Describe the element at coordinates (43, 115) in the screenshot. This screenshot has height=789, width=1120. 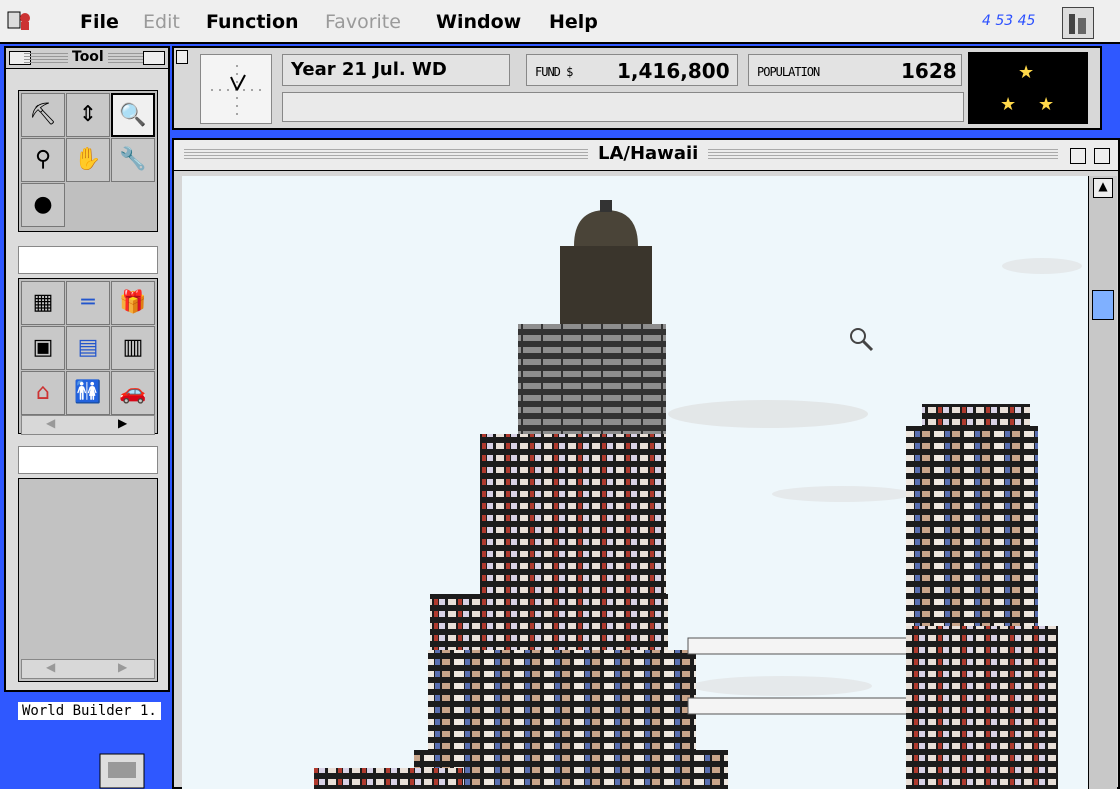
I see `bulldozer-icon: ⛏` at that location.